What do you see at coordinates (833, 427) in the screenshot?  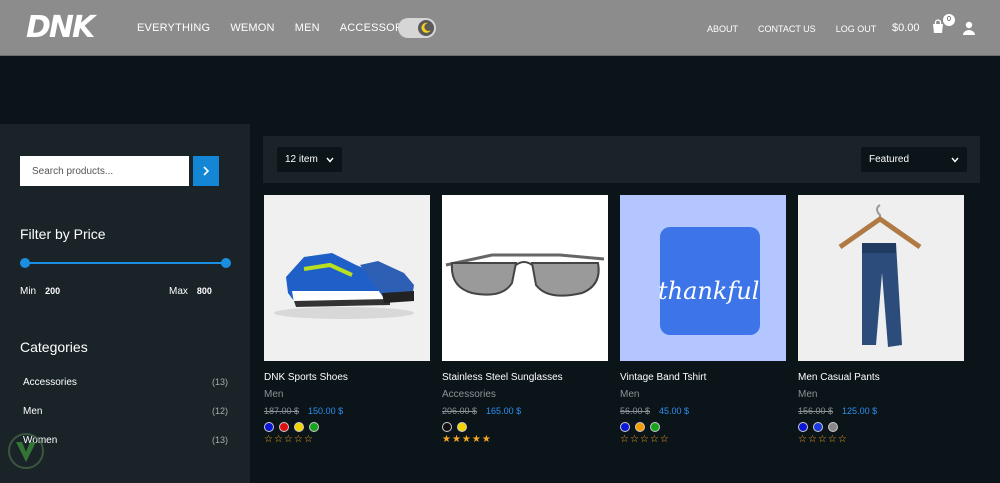 I see `color-swatch-gray` at bounding box center [833, 427].